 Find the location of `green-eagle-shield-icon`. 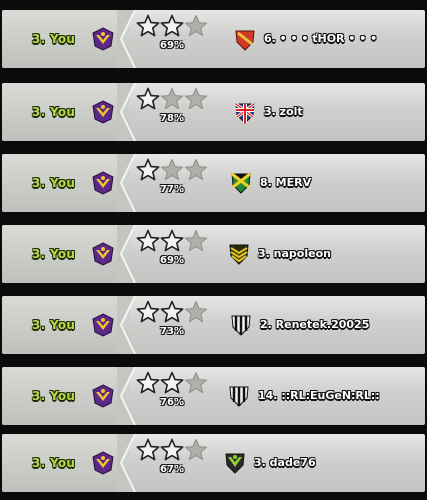

green-eagle-shield-icon is located at coordinates (235, 463).